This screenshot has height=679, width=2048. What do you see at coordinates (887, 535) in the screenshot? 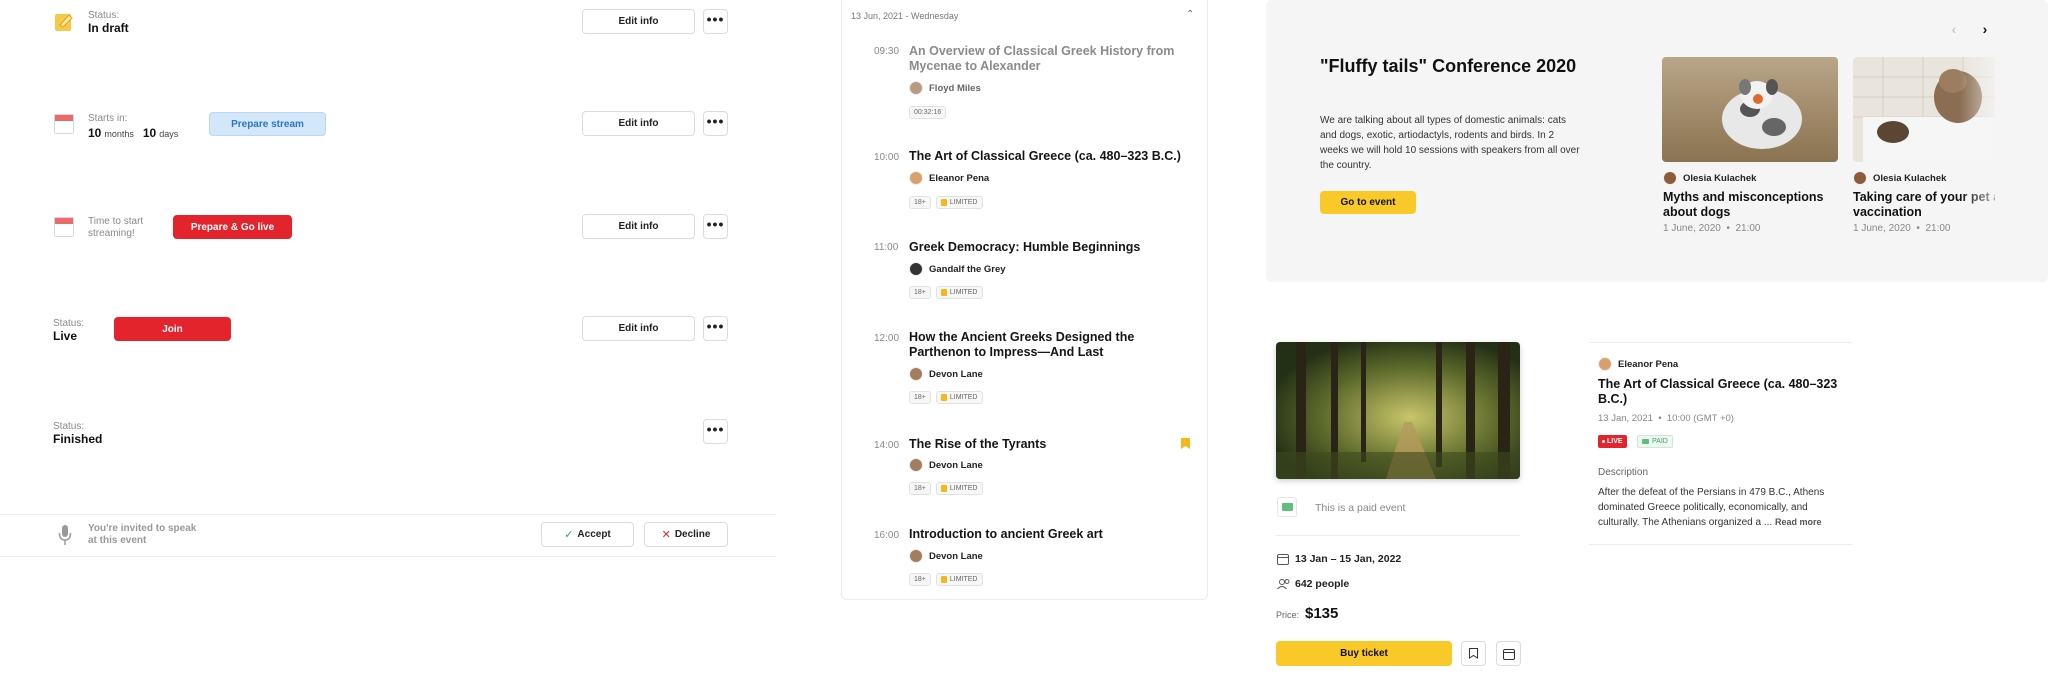
I see `session-time: 16:00` at bounding box center [887, 535].